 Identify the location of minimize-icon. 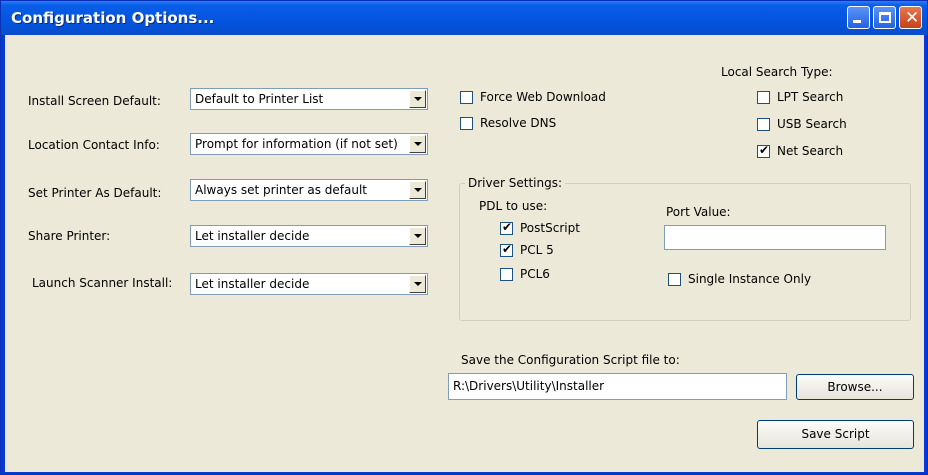
(857, 21).